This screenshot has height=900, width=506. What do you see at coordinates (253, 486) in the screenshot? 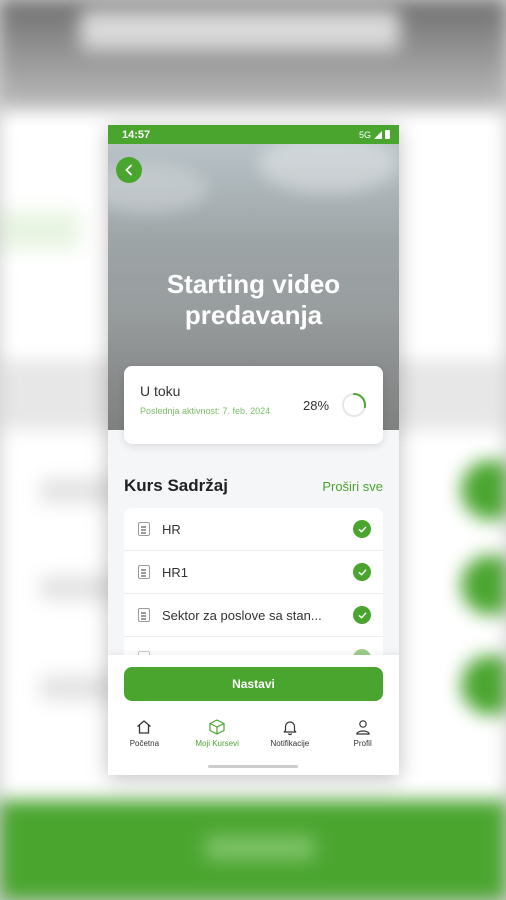
I see `course-content-header: Kurs Sadržaj Proširi sve` at bounding box center [253, 486].